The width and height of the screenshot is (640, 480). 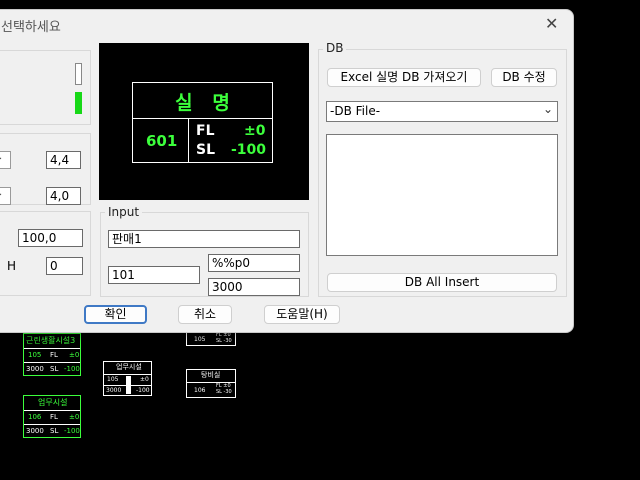 What do you see at coordinates (355, 111) in the screenshot?
I see `db-file-select-value: -DB File-` at bounding box center [355, 111].